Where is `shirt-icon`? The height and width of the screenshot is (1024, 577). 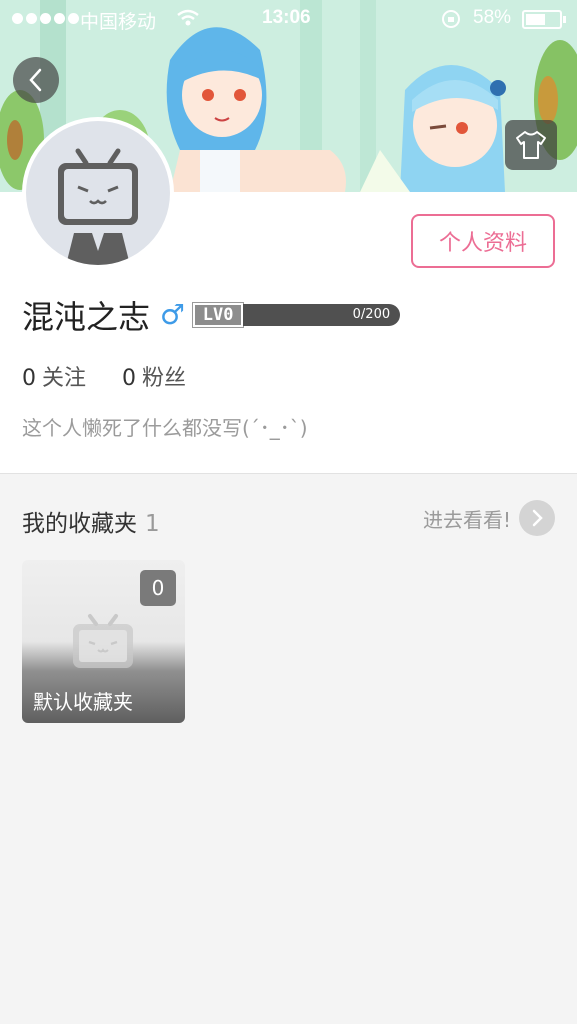
shirt-icon is located at coordinates (531, 145).